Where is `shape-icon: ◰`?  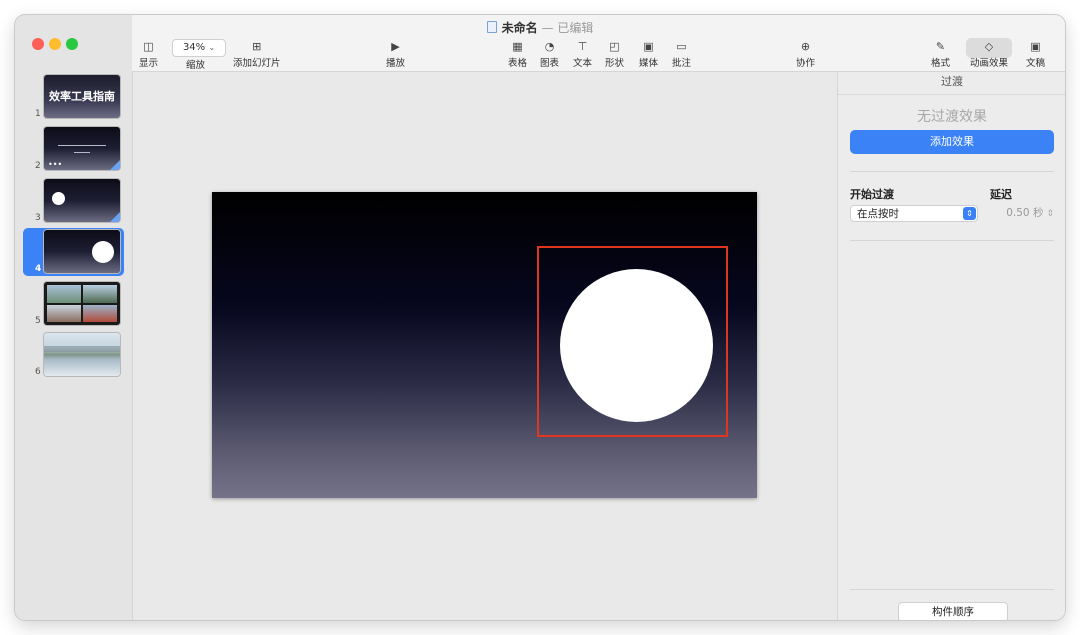
shape-icon: ◰ is located at coordinates (614, 46).